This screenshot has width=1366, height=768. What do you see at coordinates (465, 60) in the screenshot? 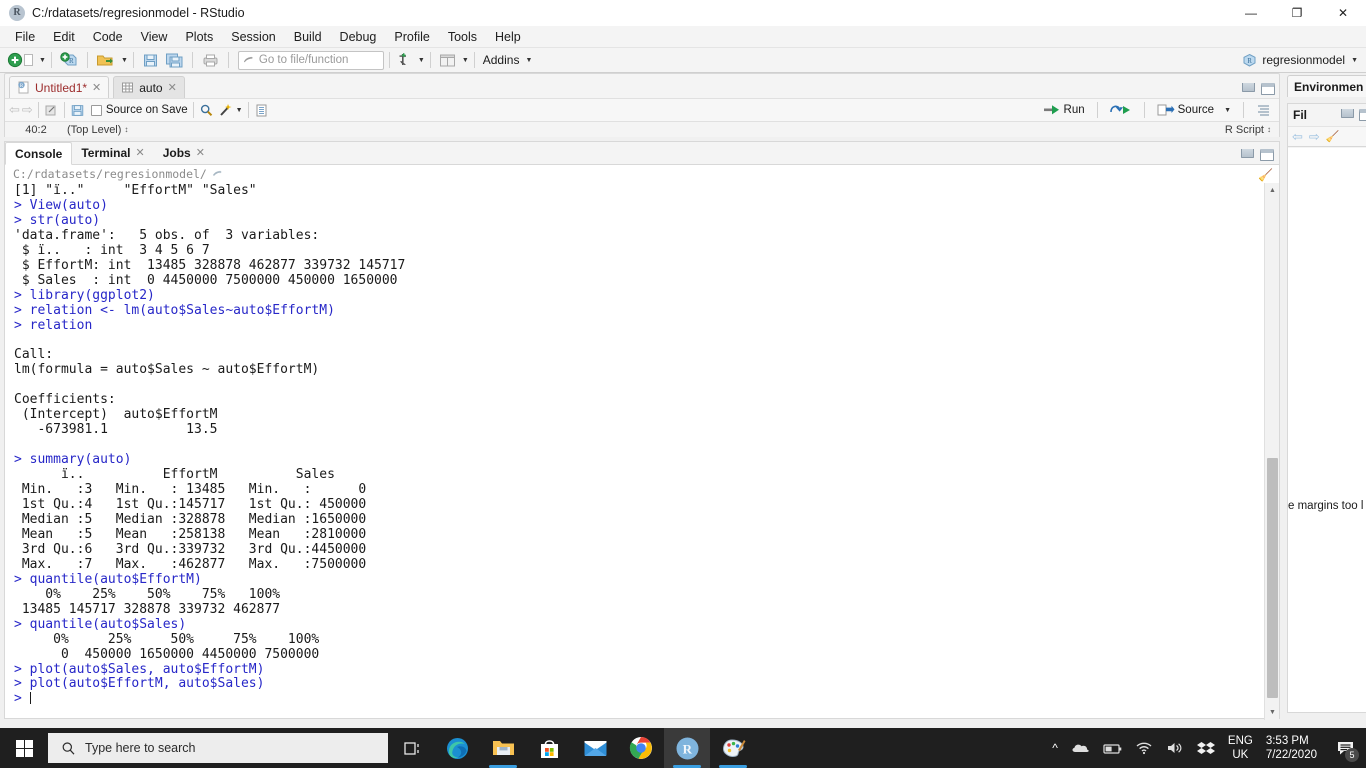
I see `workspace-panes-dropdown-caret: ▼` at bounding box center [465, 60].